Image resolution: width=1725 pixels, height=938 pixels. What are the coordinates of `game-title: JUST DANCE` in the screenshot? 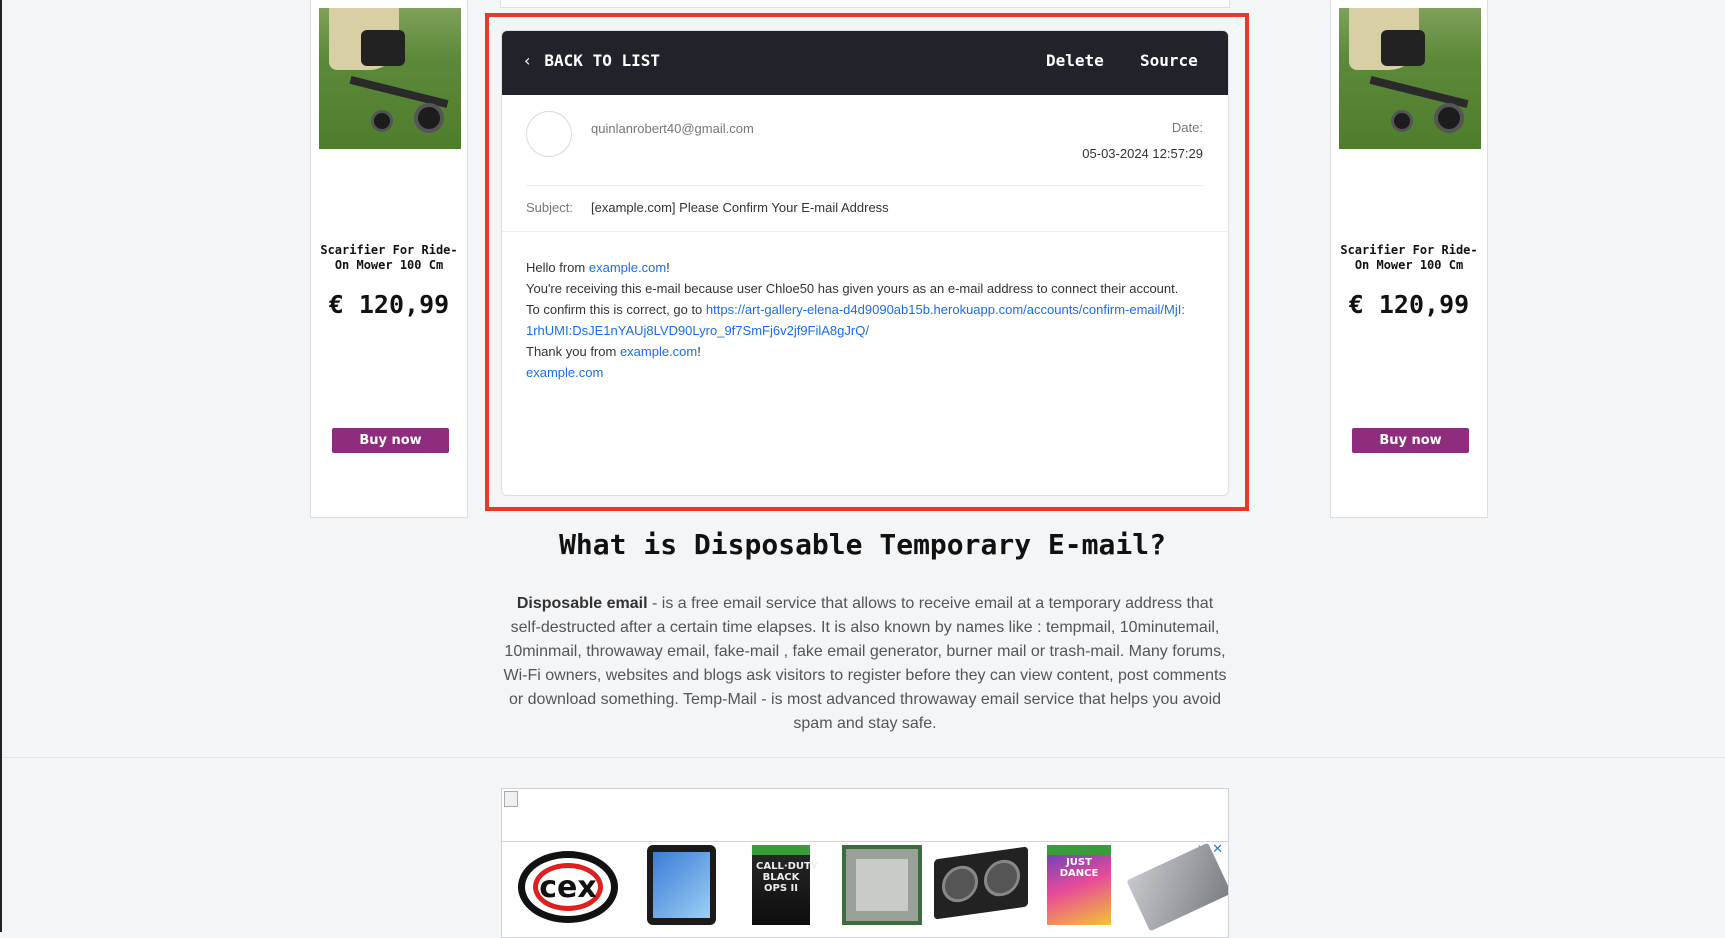 It's located at (1079, 868).